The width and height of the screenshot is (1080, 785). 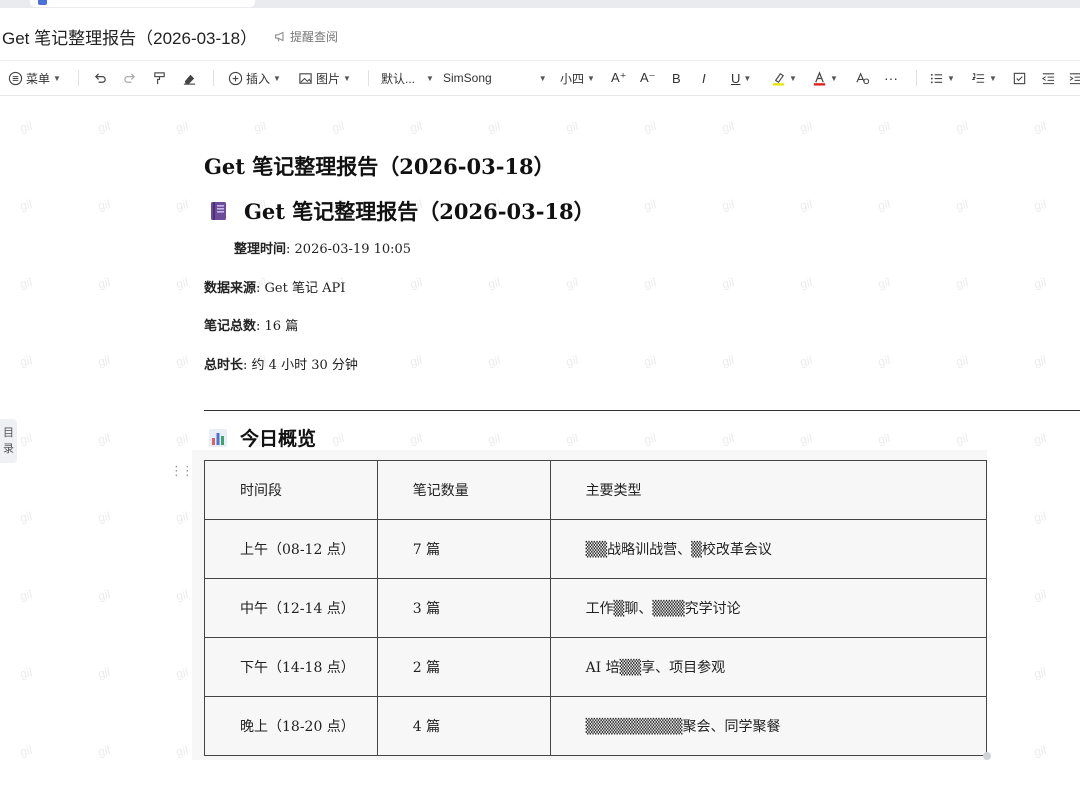 What do you see at coordinates (328, 78) in the screenshot?
I see `image-label: 图片` at bounding box center [328, 78].